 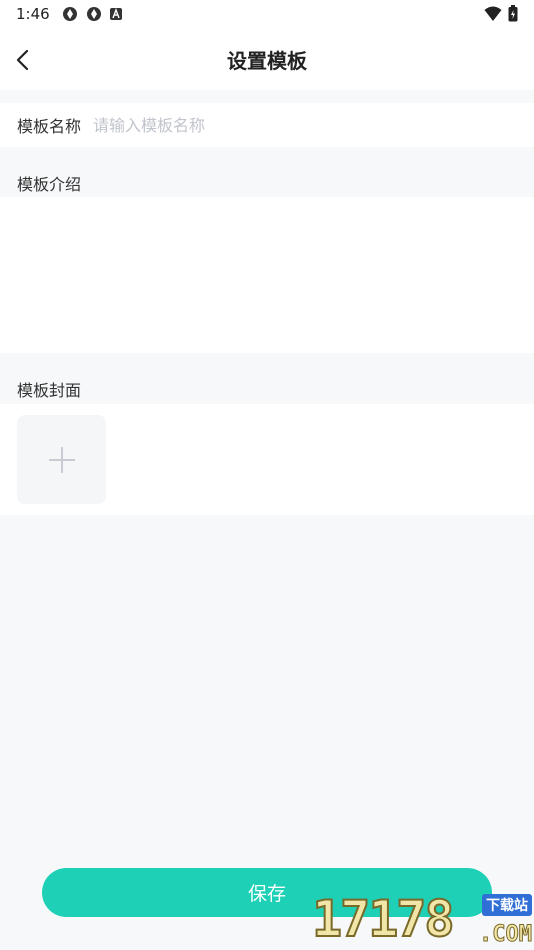 I want to click on page-title: 设置模板, so click(x=267, y=61).